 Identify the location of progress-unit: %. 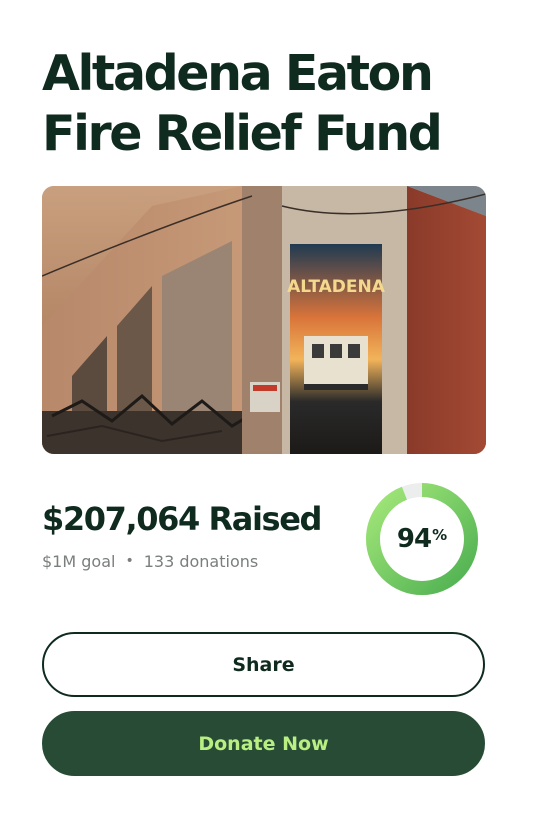
(440, 535).